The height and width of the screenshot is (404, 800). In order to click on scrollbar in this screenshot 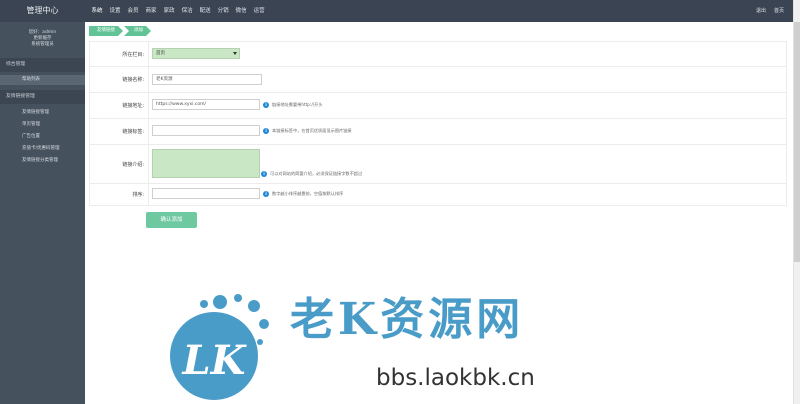, I will do `click(796, 202)`.